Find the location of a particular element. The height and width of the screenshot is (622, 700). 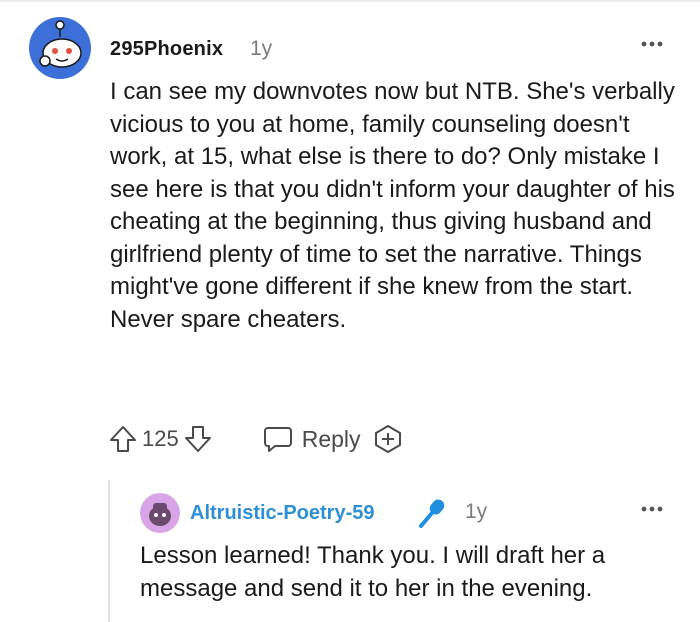

speech-bubble-icon is located at coordinates (277, 439).